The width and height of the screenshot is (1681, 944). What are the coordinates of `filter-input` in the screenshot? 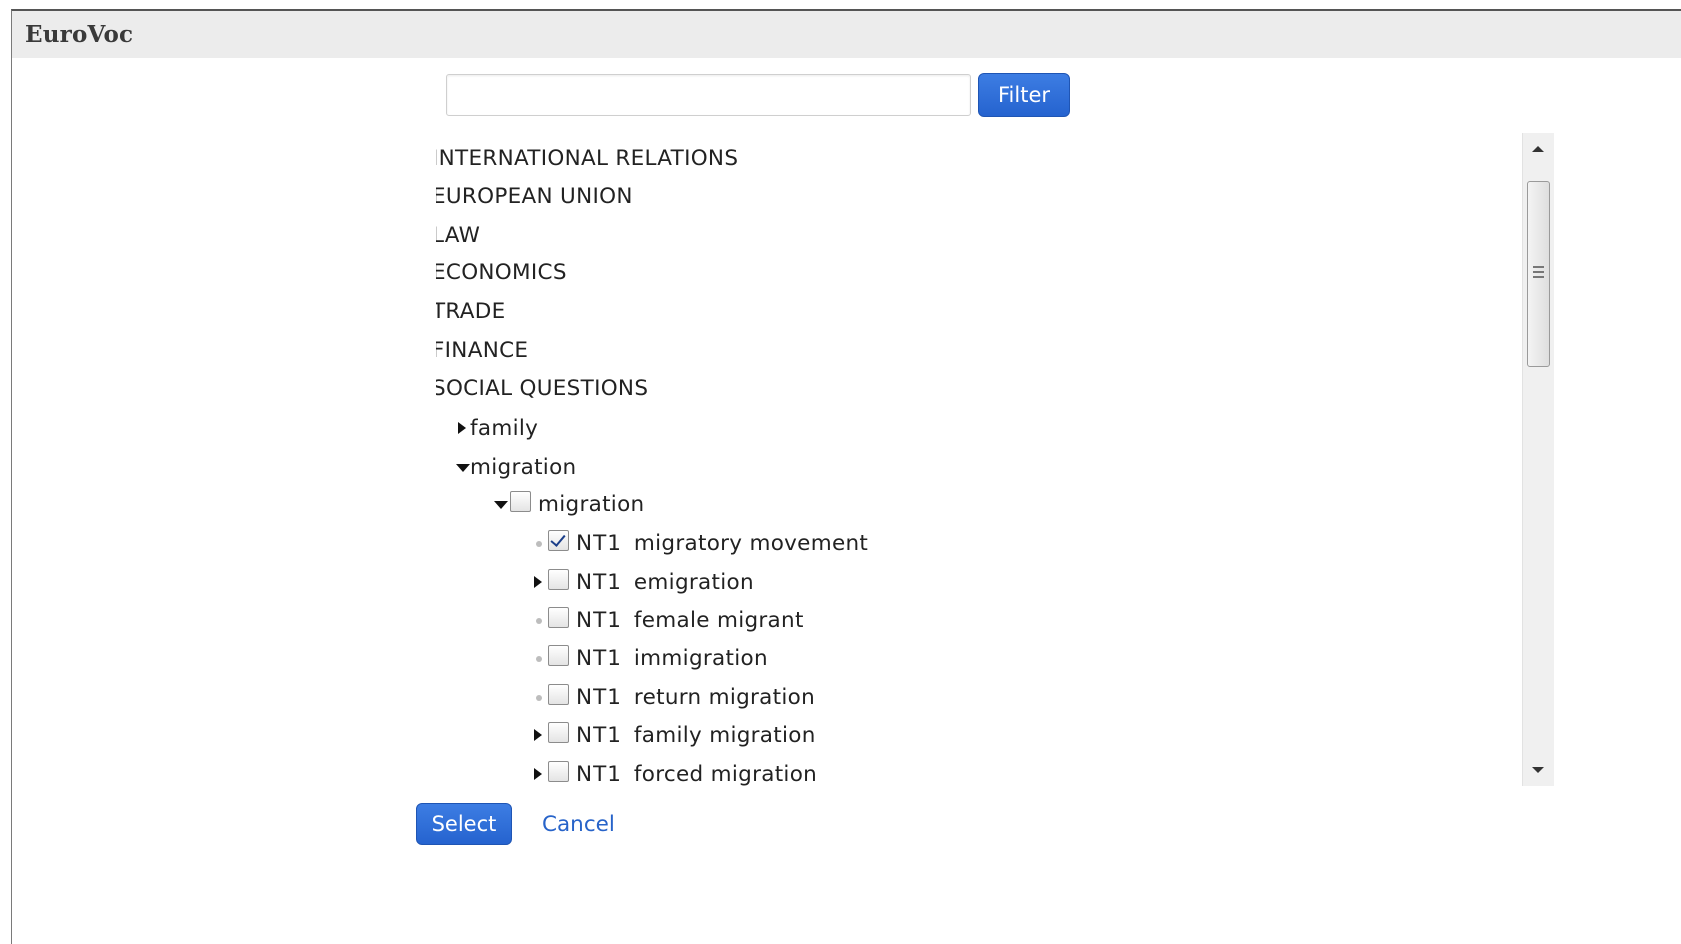 It's located at (708, 95).